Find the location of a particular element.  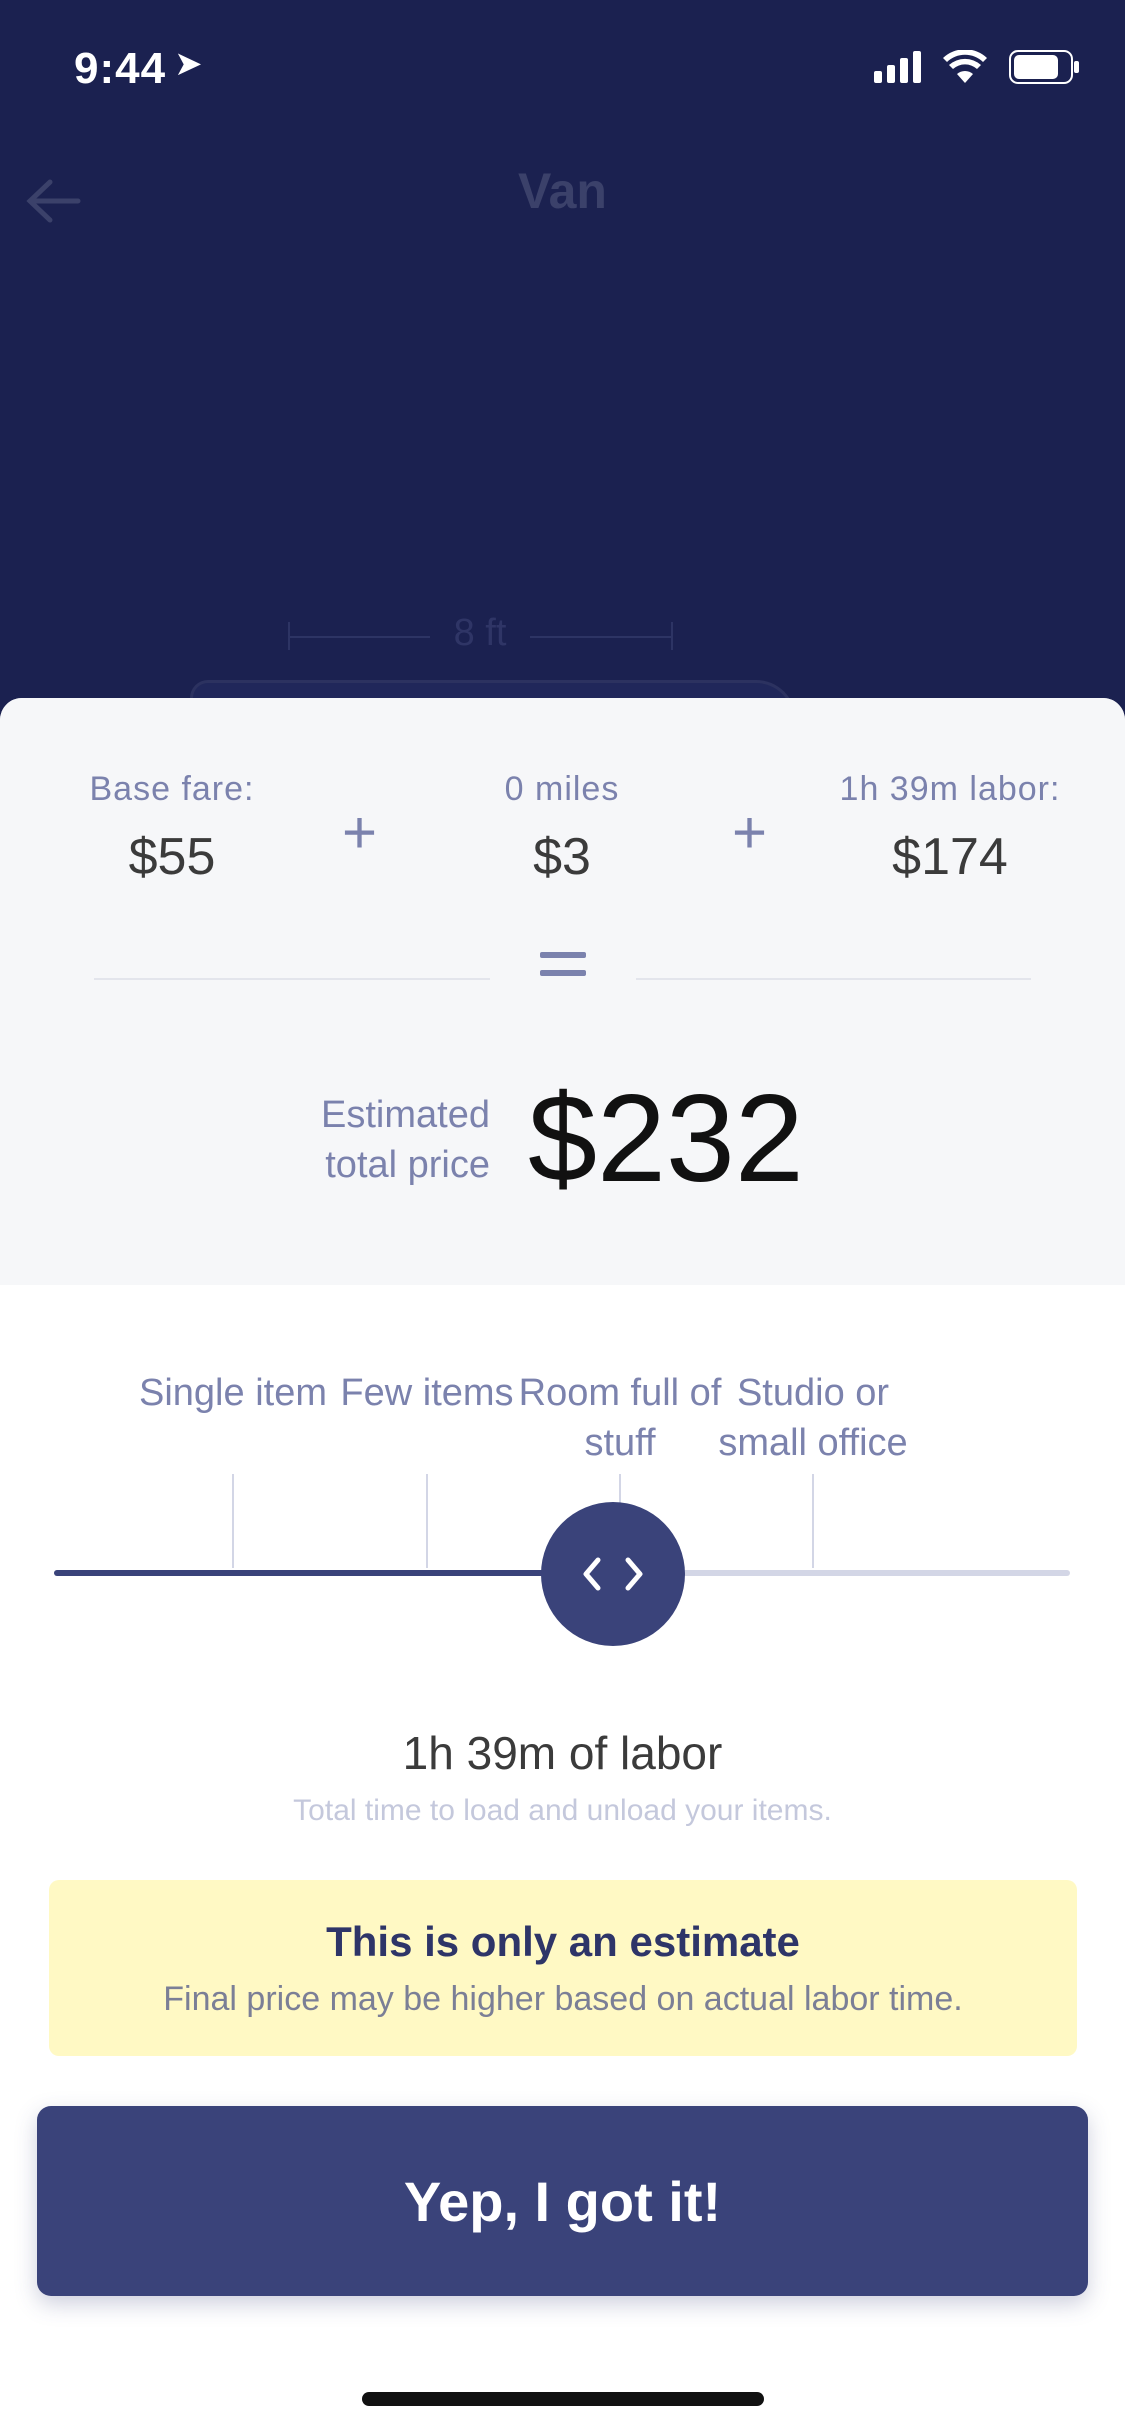

base-fare-label: Base fare: is located at coordinates (172, 789).